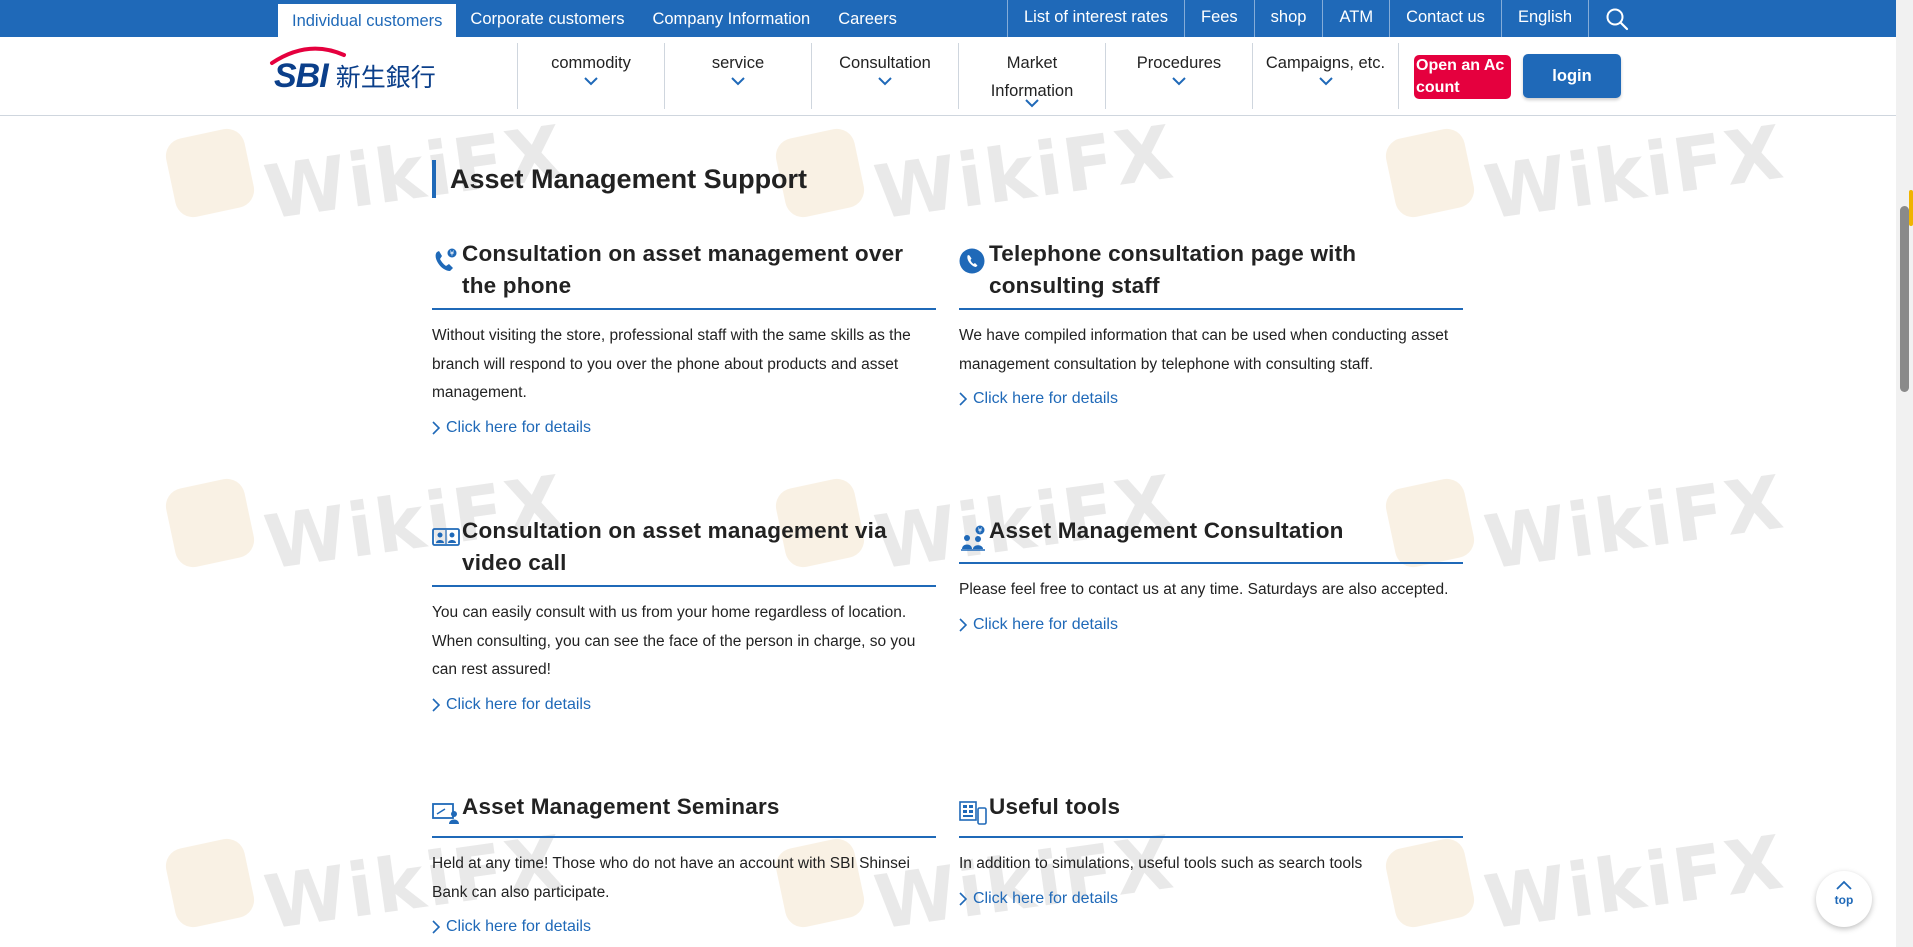 The image size is (1913, 947). What do you see at coordinates (1031, 76) in the screenshot?
I see `menu-market-information: Market Information` at bounding box center [1031, 76].